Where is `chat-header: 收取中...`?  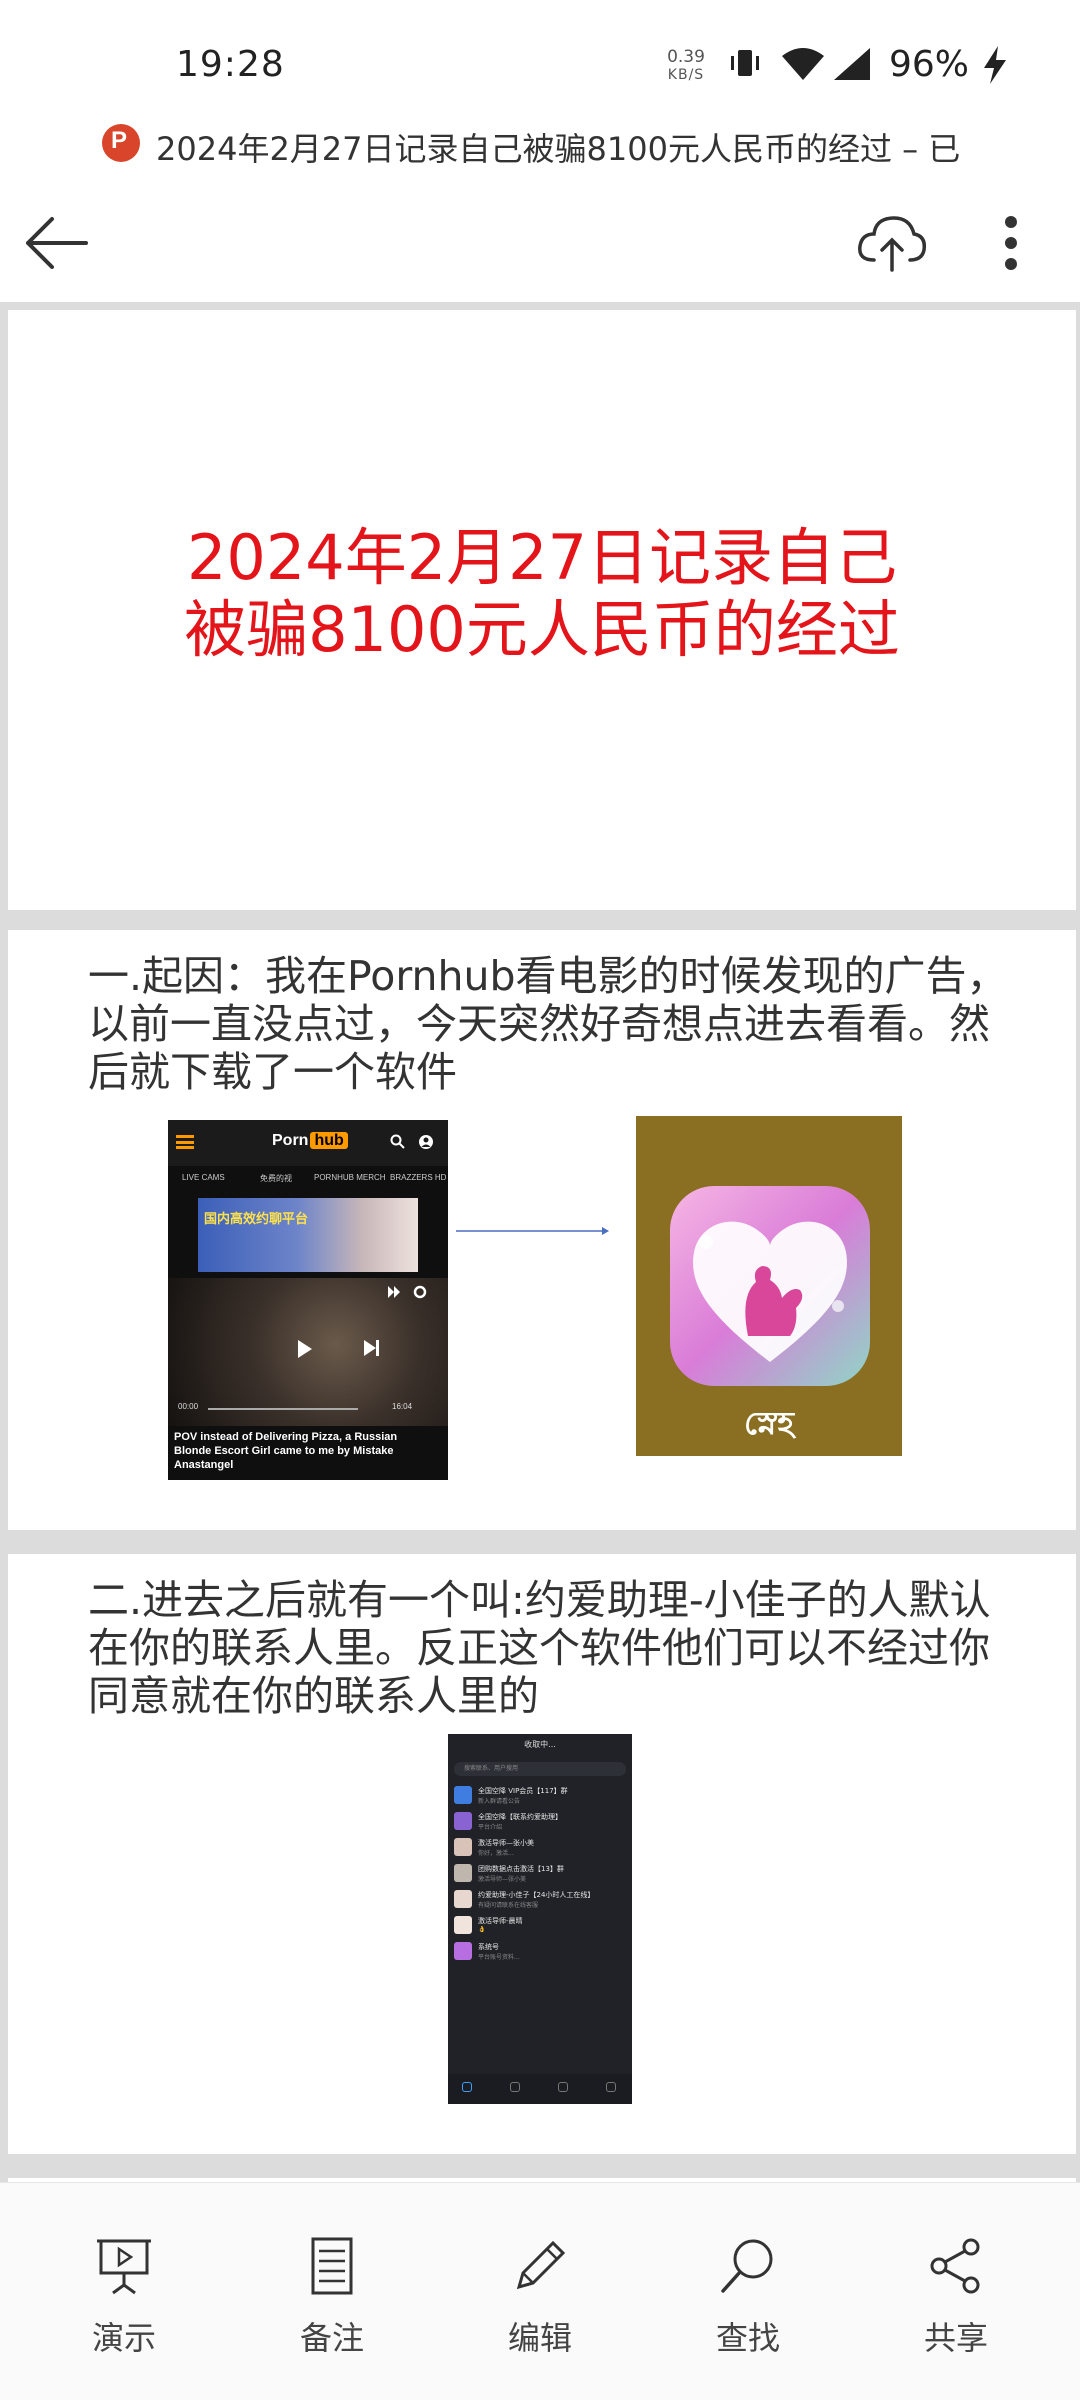
chat-header: 收取中... is located at coordinates (540, 1744).